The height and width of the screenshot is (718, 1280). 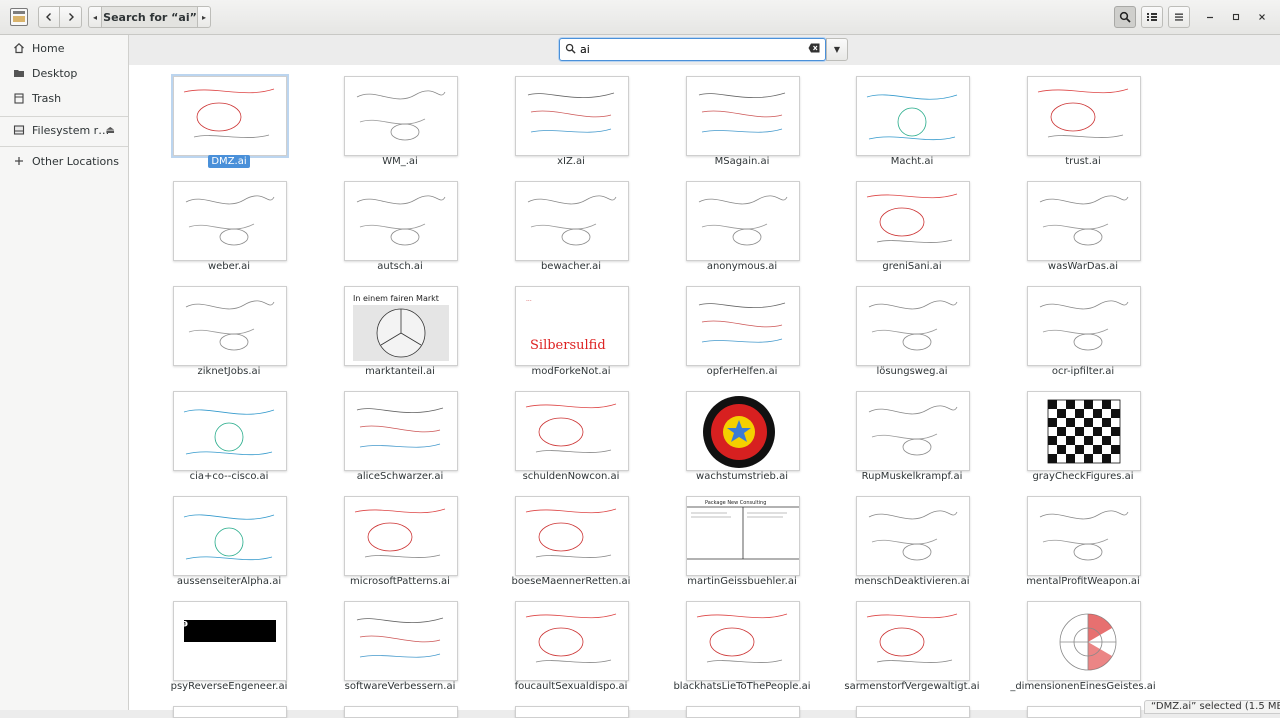 I want to click on maximize-button, so click(x=1236, y=17).